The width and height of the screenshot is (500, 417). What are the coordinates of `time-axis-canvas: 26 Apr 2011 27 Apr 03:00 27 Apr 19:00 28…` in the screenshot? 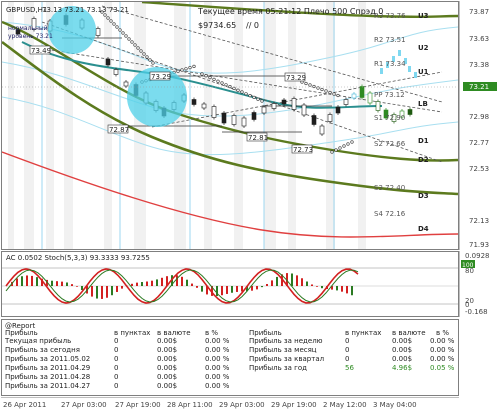 It's located at (250, 405).